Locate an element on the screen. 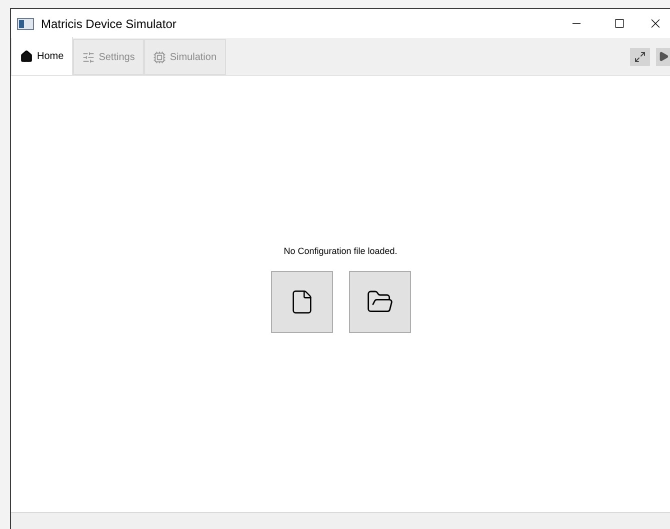  resize-button is located at coordinates (640, 57).